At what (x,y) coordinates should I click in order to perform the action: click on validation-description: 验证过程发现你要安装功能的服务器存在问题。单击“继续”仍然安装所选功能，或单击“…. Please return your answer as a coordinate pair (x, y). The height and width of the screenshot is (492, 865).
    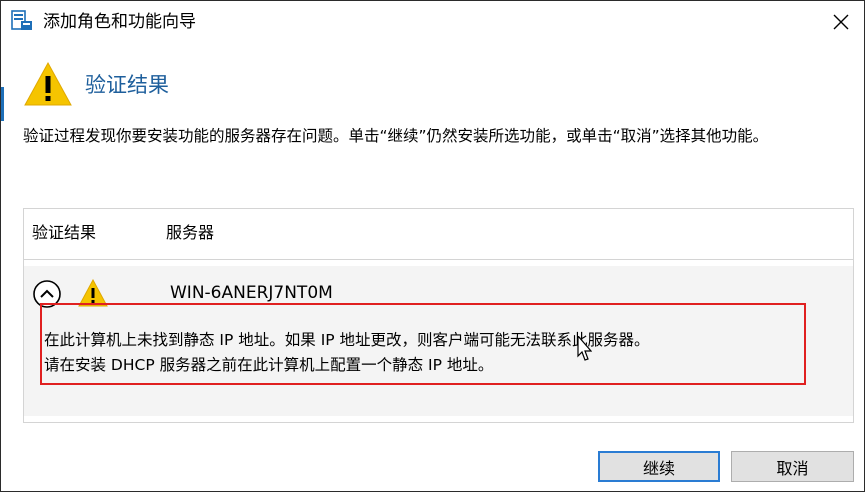
    Looking at the image, I should click on (396, 136).